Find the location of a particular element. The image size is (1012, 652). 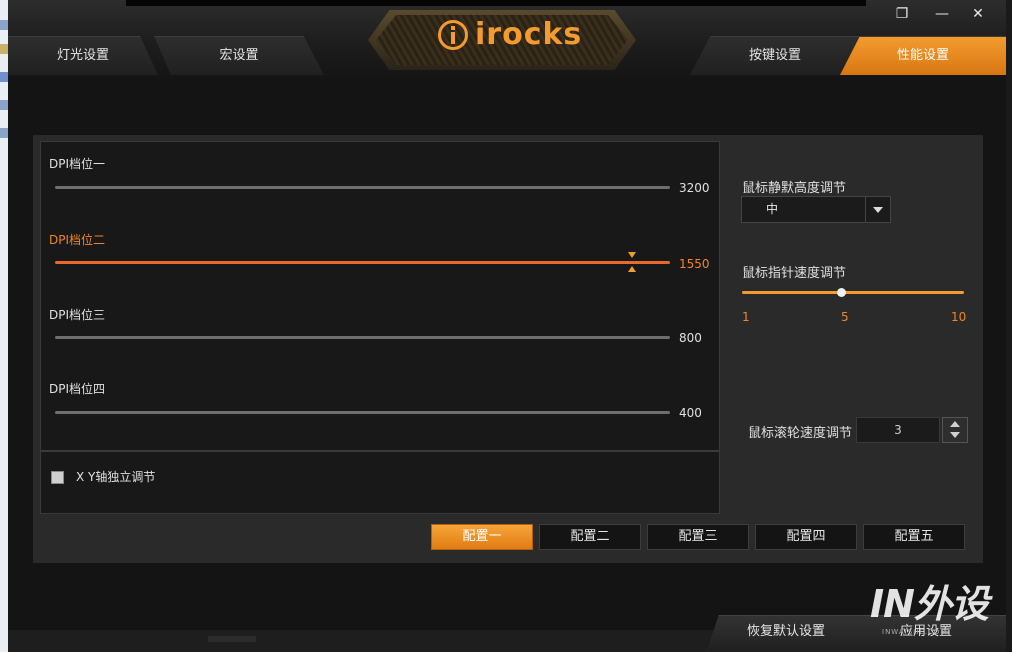

tab-lighting: 灯光设置 is located at coordinates (83, 55).